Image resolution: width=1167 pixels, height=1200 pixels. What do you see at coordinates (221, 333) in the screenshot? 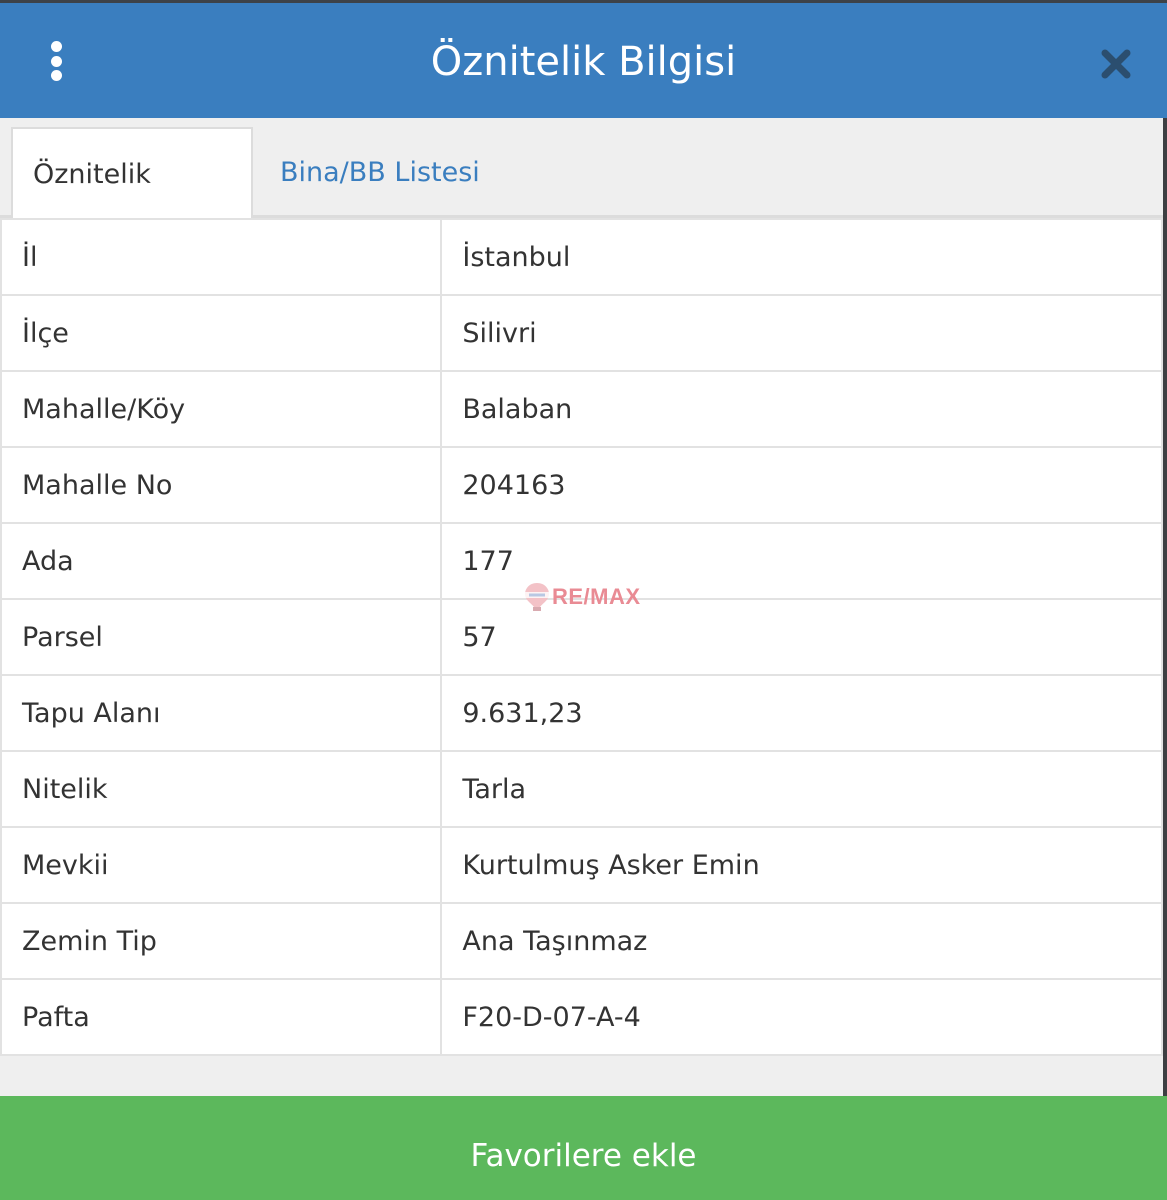
I see `attribute-key: İlçe` at bounding box center [221, 333].